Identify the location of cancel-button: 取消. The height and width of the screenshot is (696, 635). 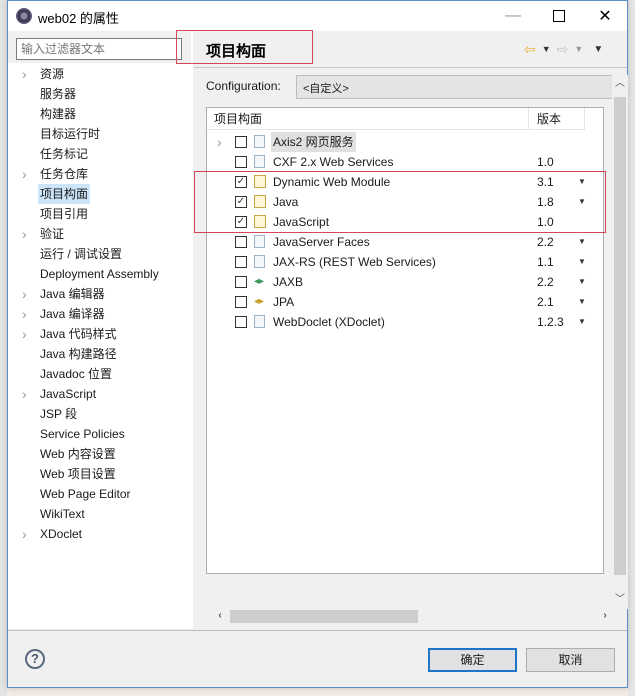
(570, 660).